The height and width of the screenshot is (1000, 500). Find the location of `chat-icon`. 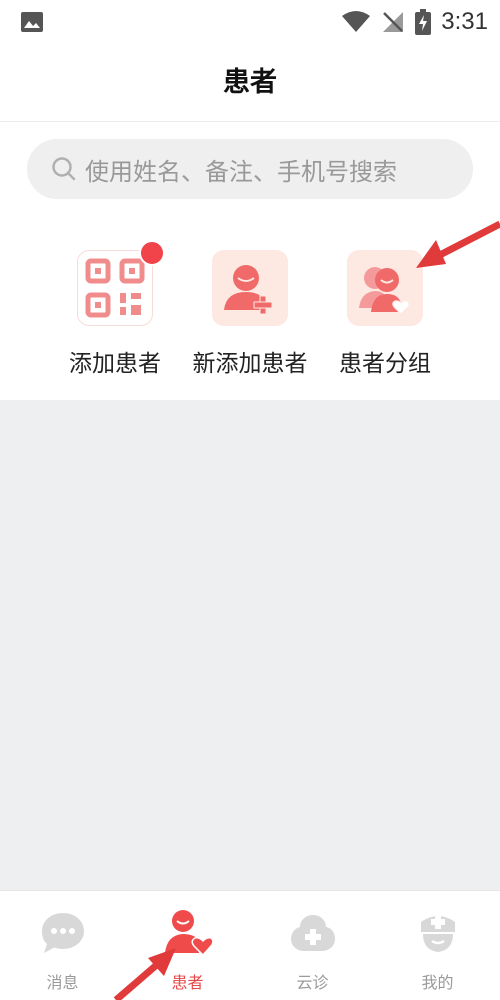

chat-icon is located at coordinates (62, 933).